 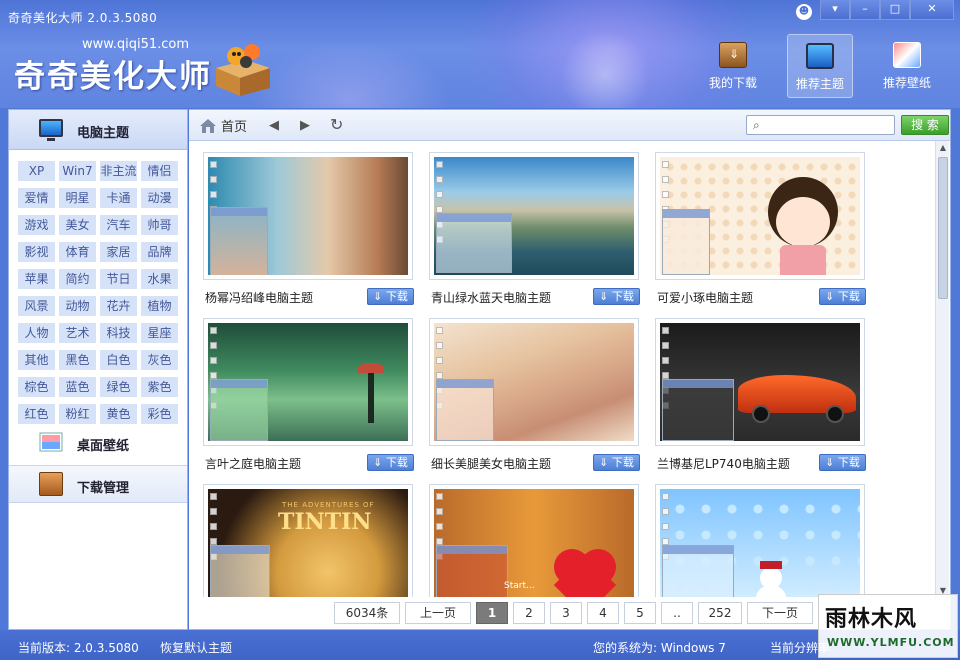 I want to click on nav-my-downloads: ⇓ 我的下载, so click(x=733, y=66).